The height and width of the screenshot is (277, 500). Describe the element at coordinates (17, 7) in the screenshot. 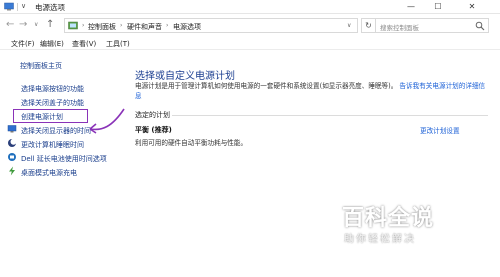

I see `title-separator` at that location.